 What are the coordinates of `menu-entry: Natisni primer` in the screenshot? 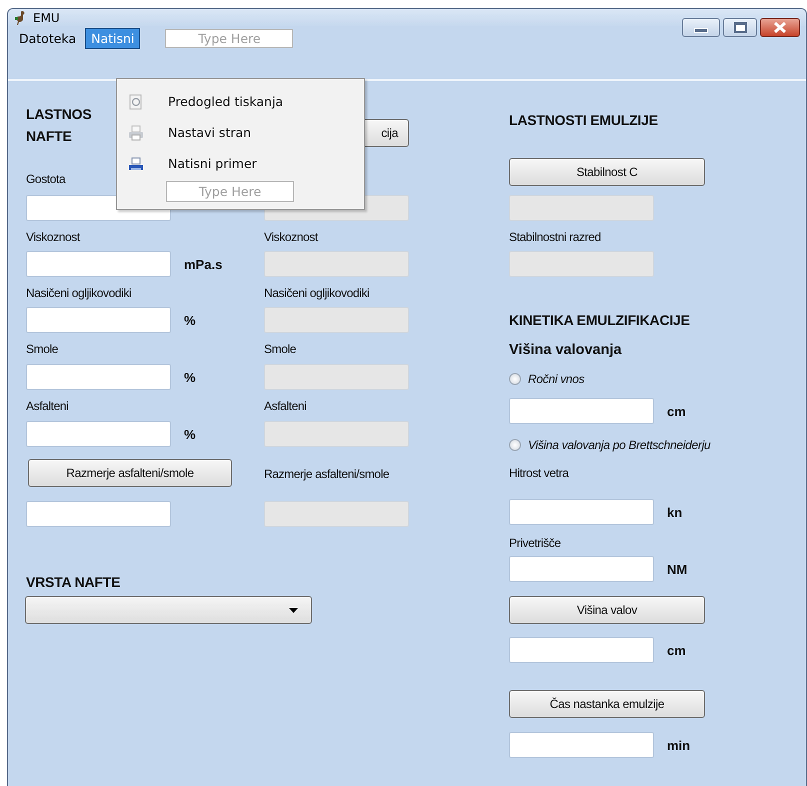 It's located at (240, 163).